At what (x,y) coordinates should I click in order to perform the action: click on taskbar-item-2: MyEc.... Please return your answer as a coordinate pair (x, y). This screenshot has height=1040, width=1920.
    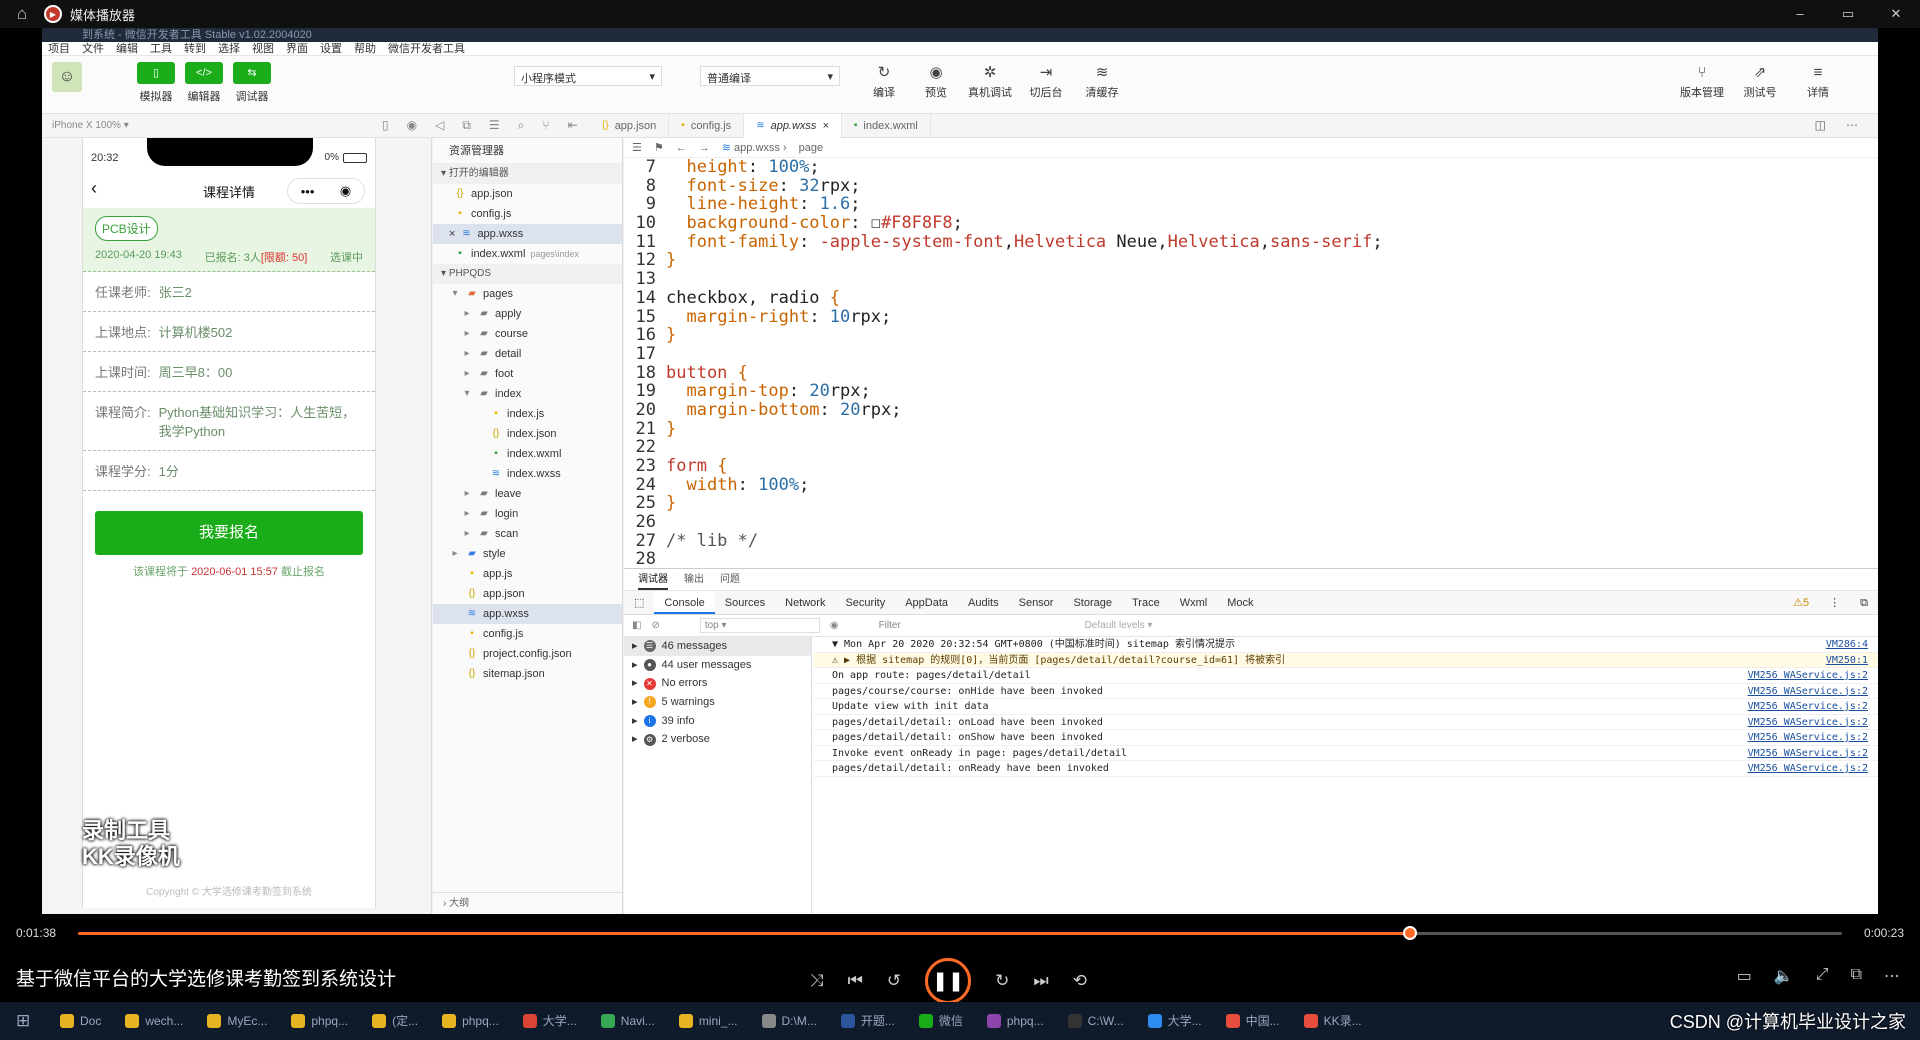
    Looking at the image, I should click on (237, 1021).